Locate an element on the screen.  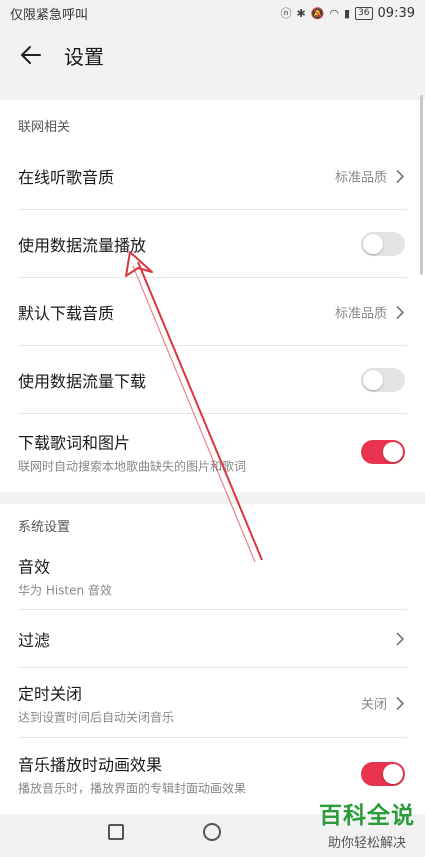
battery-icon: 36 is located at coordinates (364, 13).